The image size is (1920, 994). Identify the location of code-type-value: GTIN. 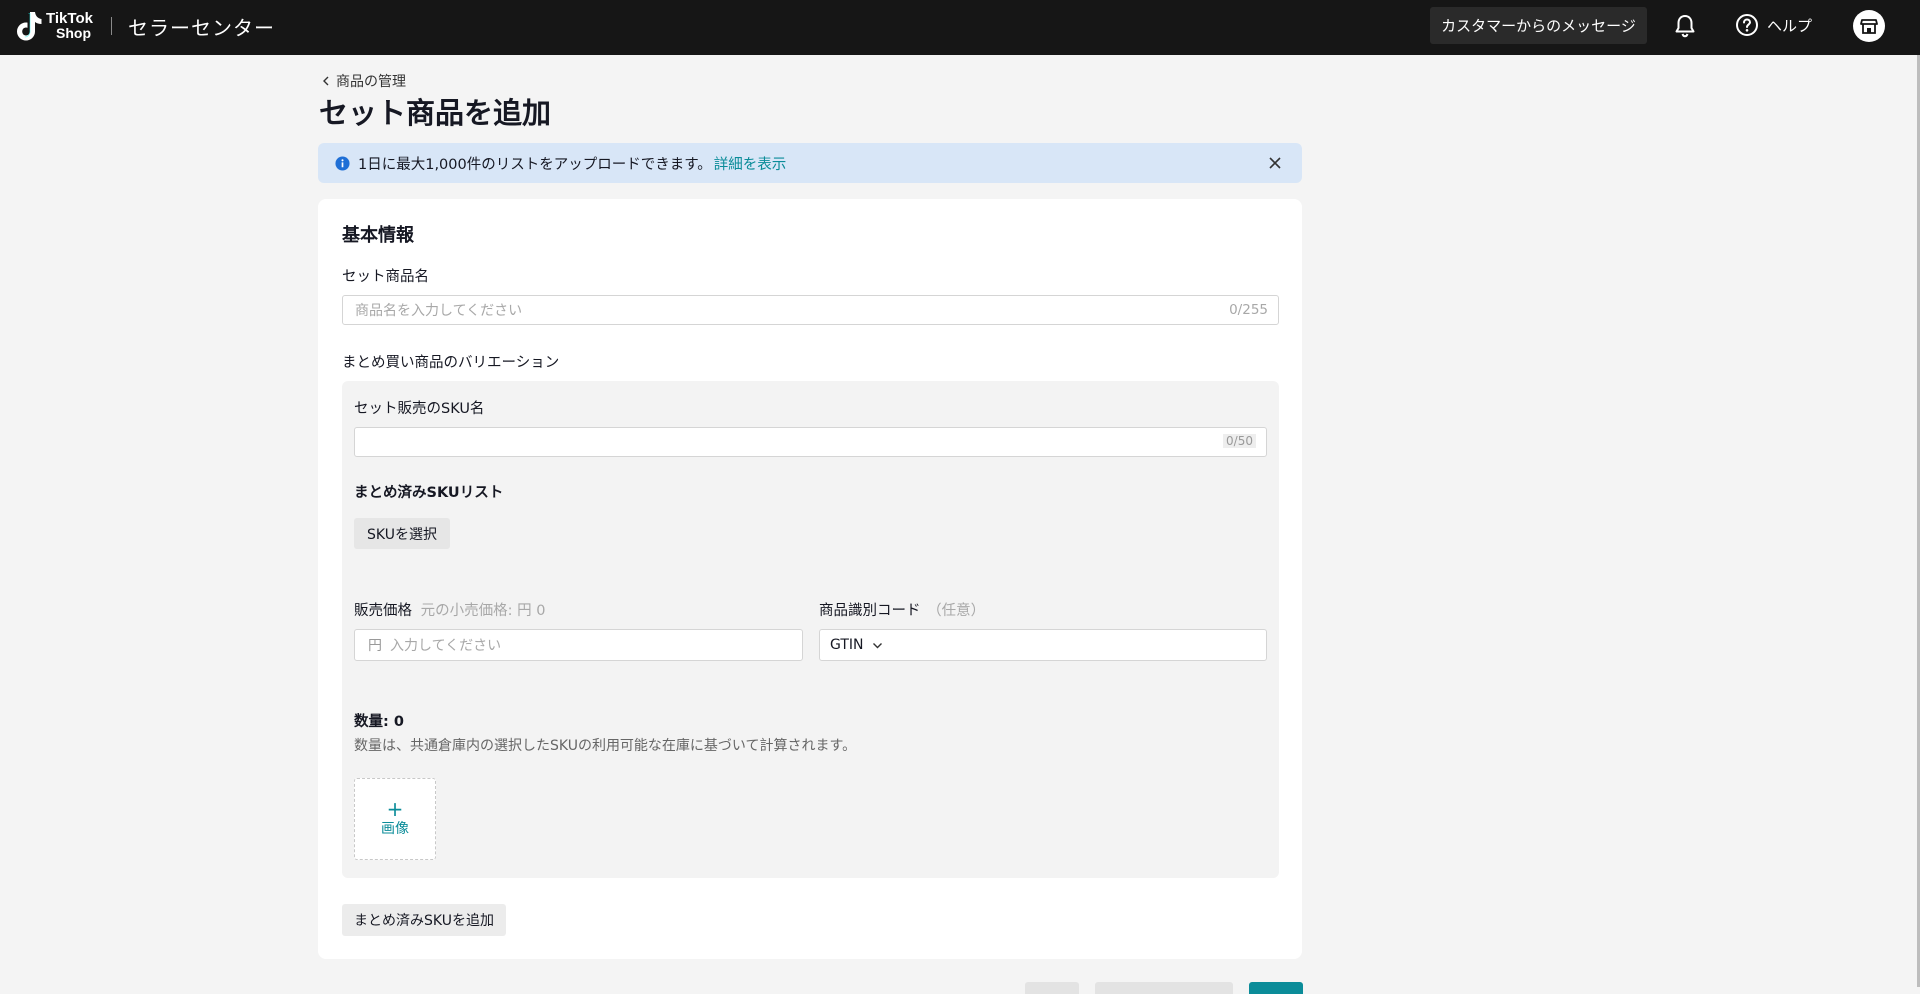
(847, 645).